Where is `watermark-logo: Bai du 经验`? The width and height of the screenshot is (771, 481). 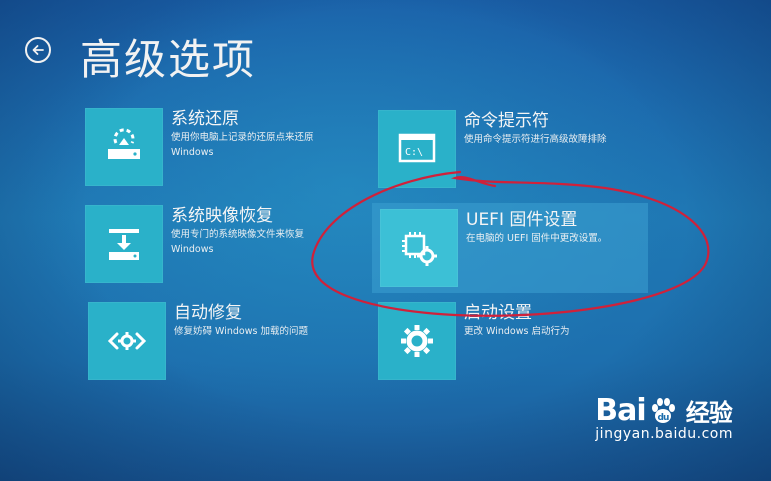 watermark-logo: Bai du 经验 is located at coordinates (664, 410).